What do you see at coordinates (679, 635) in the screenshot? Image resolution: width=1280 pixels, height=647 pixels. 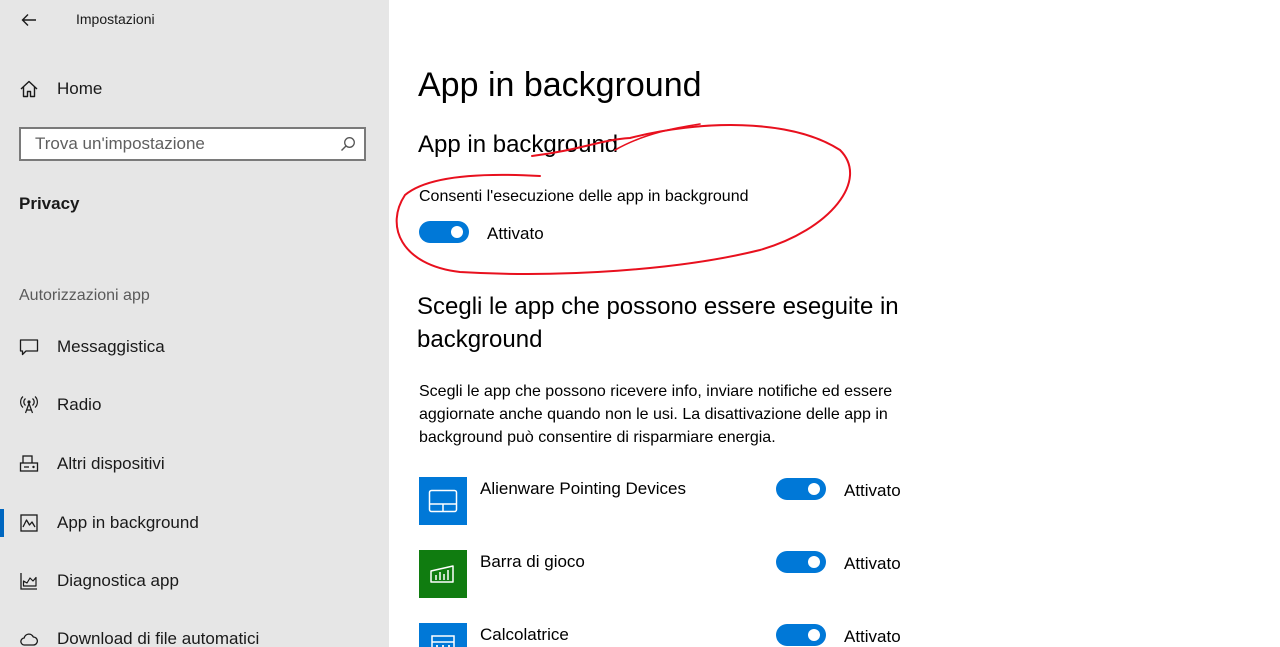 I see `app-row-calcolatrice: Calcolatrice Attivato` at bounding box center [679, 635].